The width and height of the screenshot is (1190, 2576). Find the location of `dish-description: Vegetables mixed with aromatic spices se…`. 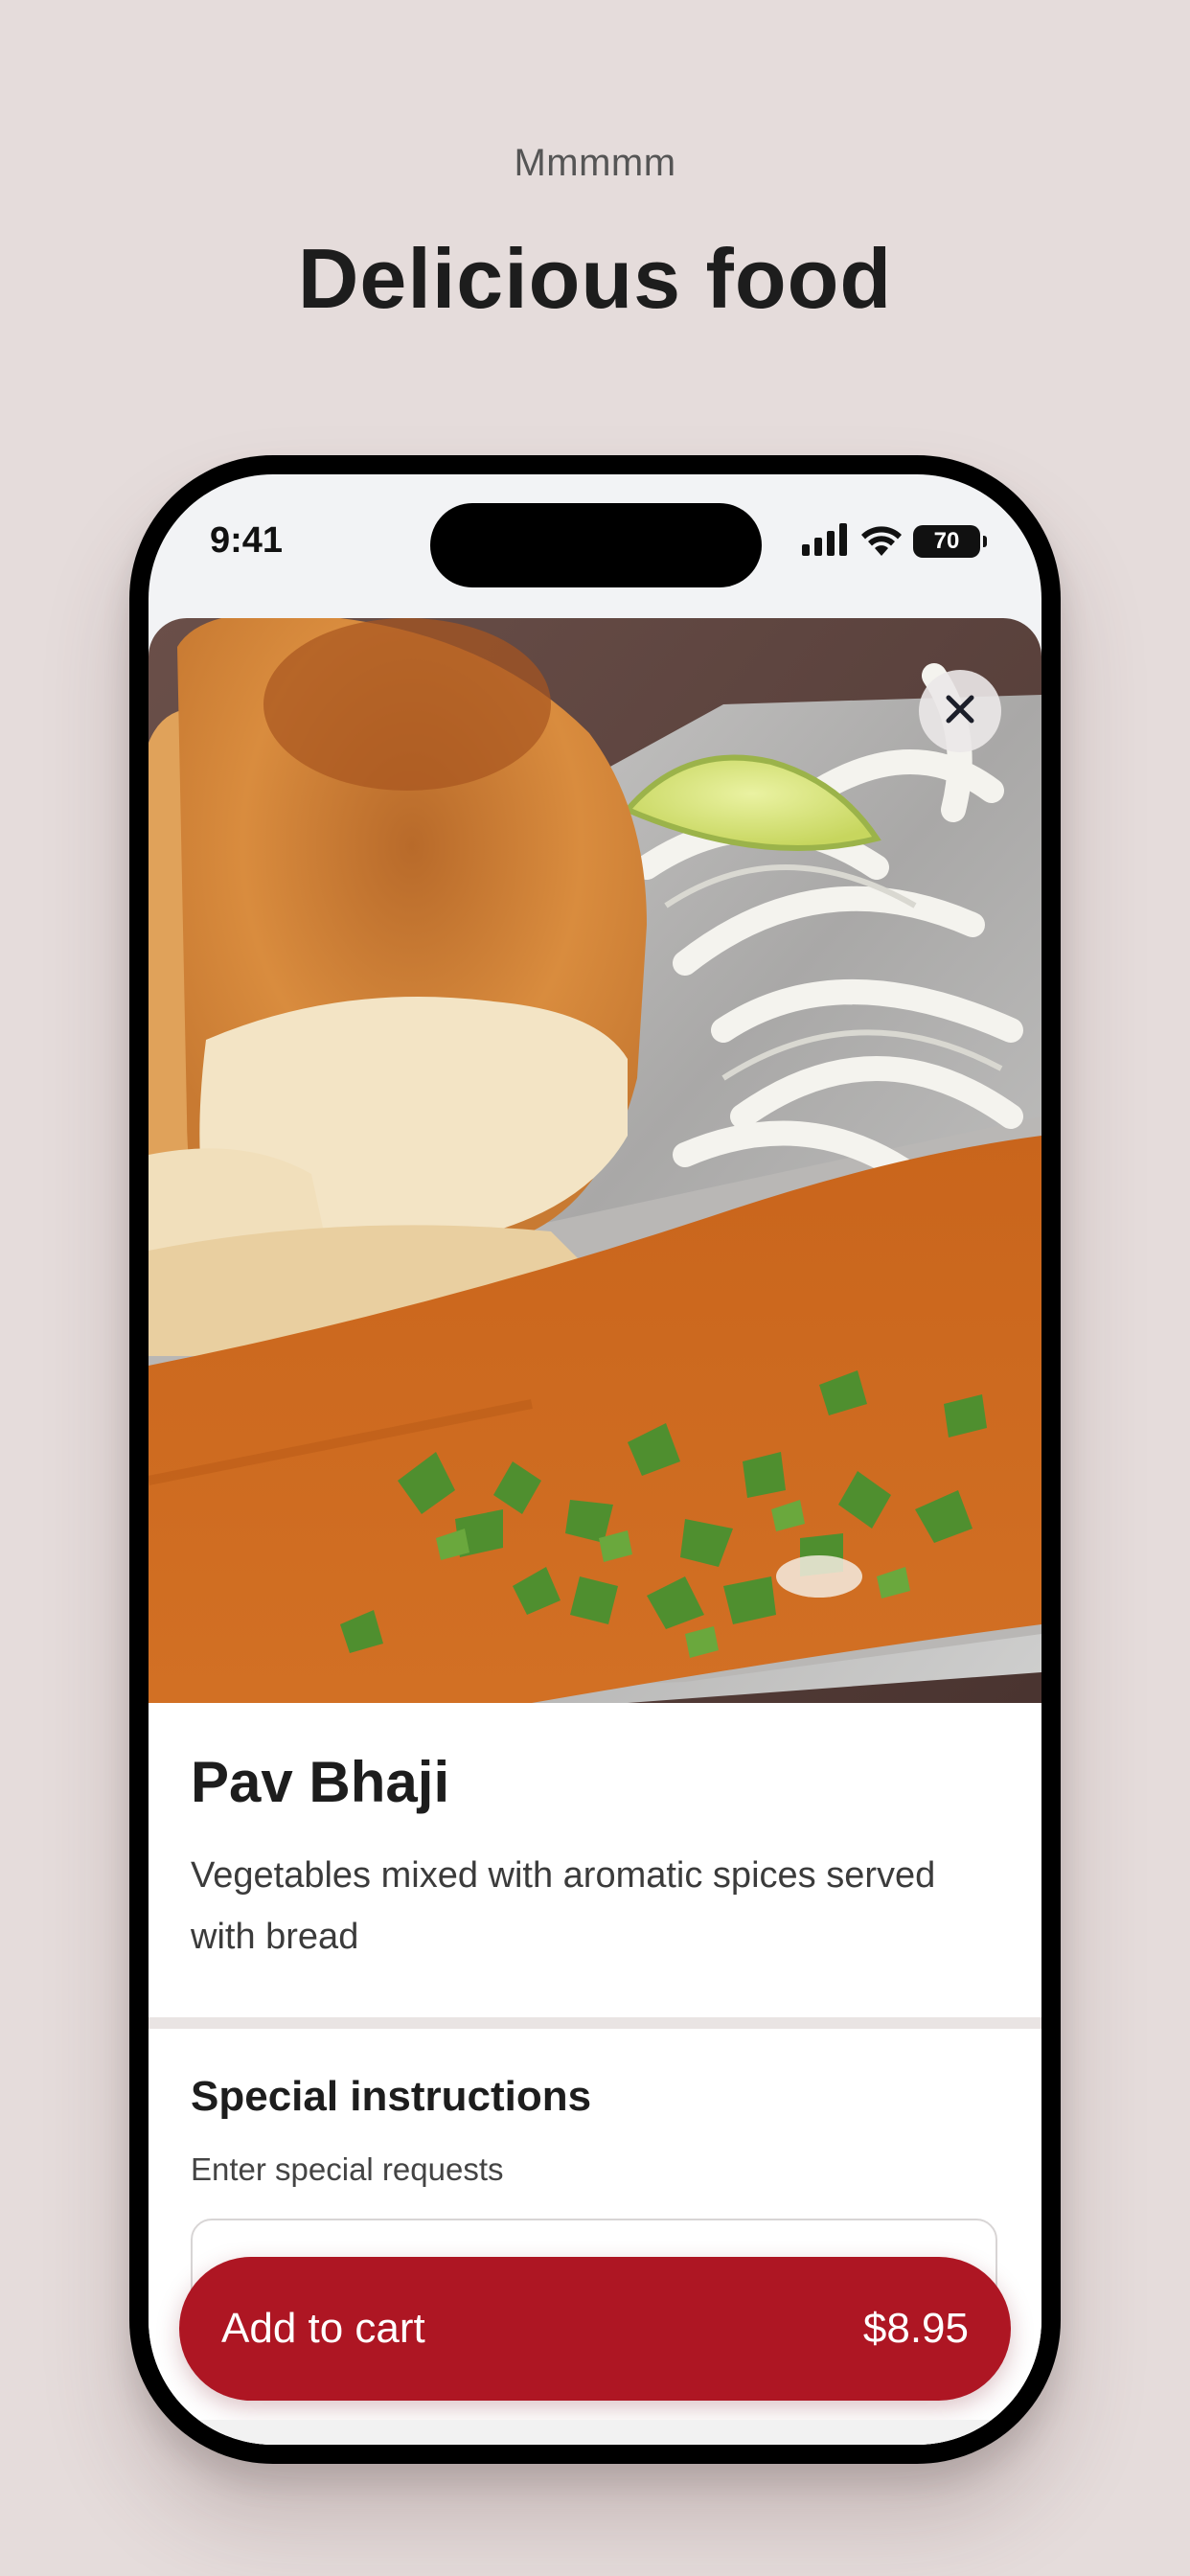

dish-description: Vegetables mixed with aromatic spices se… is located at coordinates (563, 1906).